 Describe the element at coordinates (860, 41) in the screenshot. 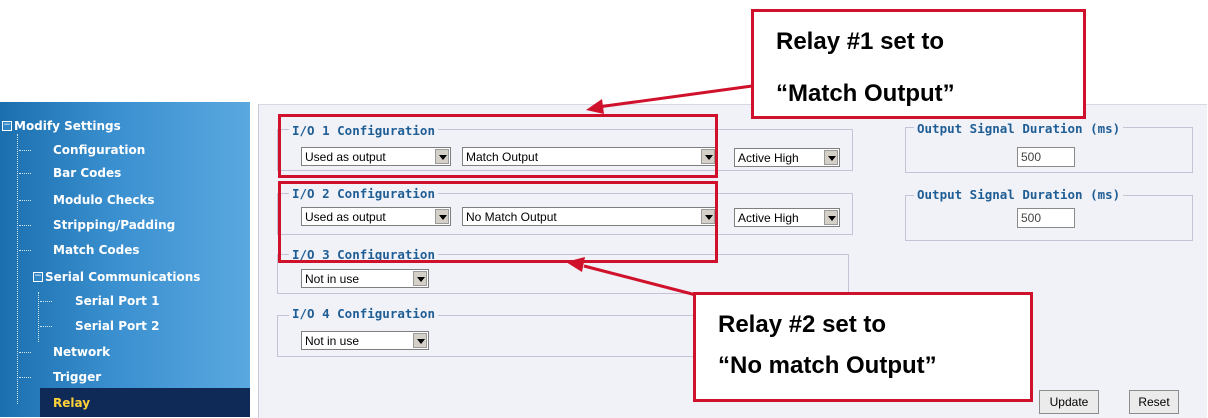

I see `relay1-callout-line1: Relay #1 set to` at that location.